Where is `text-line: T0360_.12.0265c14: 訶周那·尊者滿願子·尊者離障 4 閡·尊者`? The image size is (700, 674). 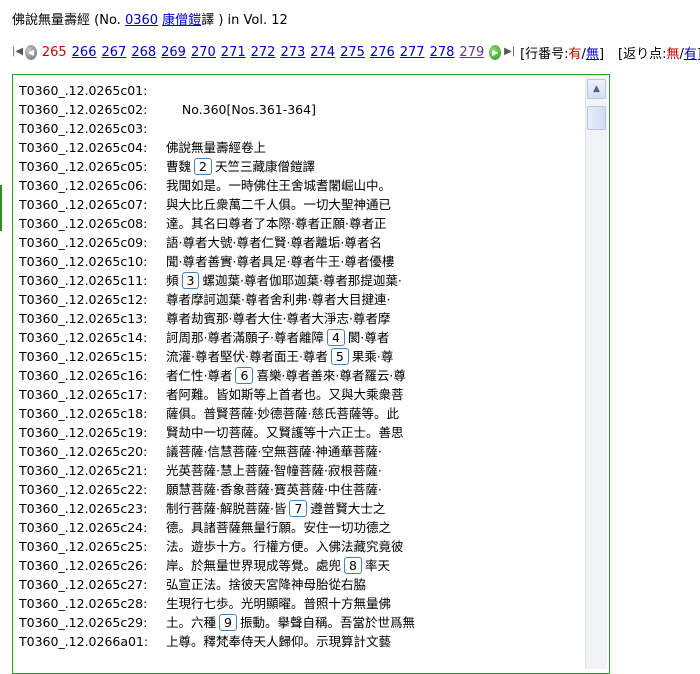
text-line: T0360_.12.0265c14: 訶周那·尊者滿願子·尊者離障 4 閡·尊者 is located at coordinates (302, 337).